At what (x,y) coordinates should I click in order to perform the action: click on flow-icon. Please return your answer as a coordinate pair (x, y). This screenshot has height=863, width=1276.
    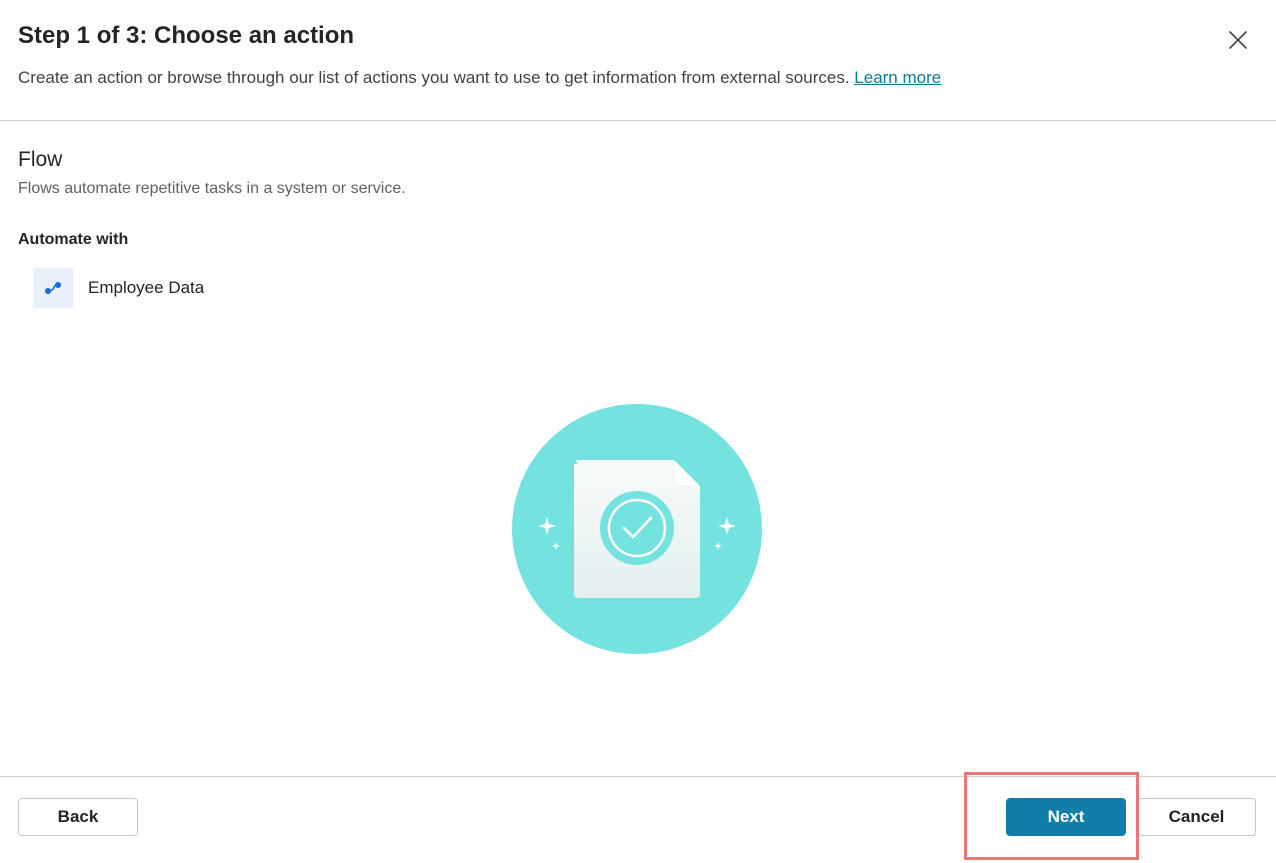
    Looking at the image, I should click on (53, 288).